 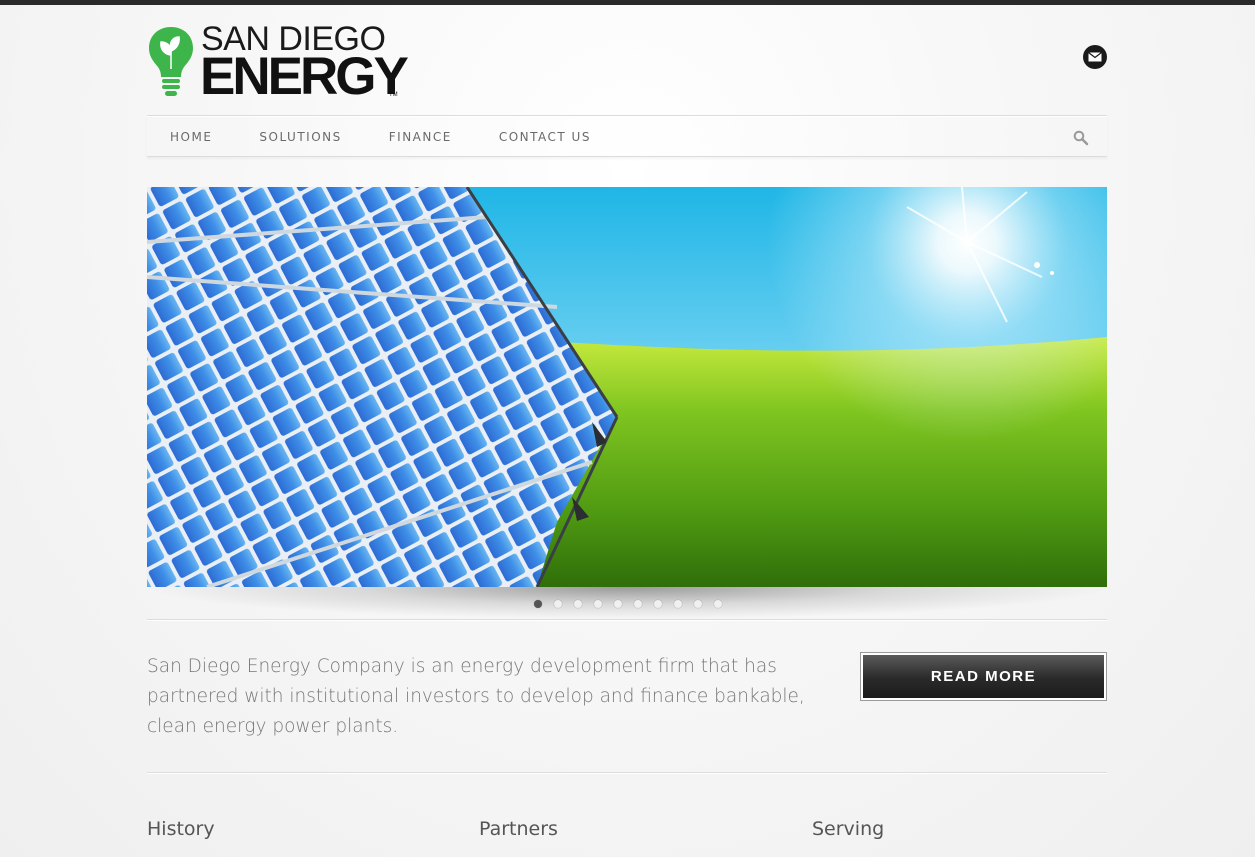 What do you see at coordinates (848, 829) in the screenshot?
I see `column-heading-serving: Serving` at bounding box center [848, 829].